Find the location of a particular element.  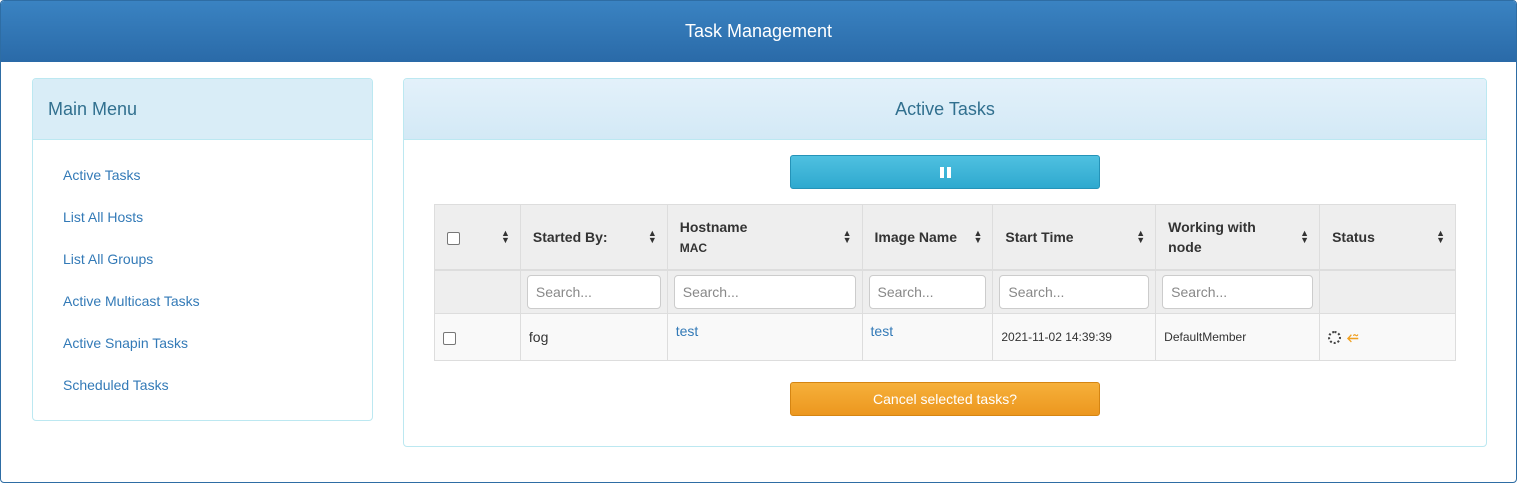

spinner-icon is located at coordinates (1335, 337).